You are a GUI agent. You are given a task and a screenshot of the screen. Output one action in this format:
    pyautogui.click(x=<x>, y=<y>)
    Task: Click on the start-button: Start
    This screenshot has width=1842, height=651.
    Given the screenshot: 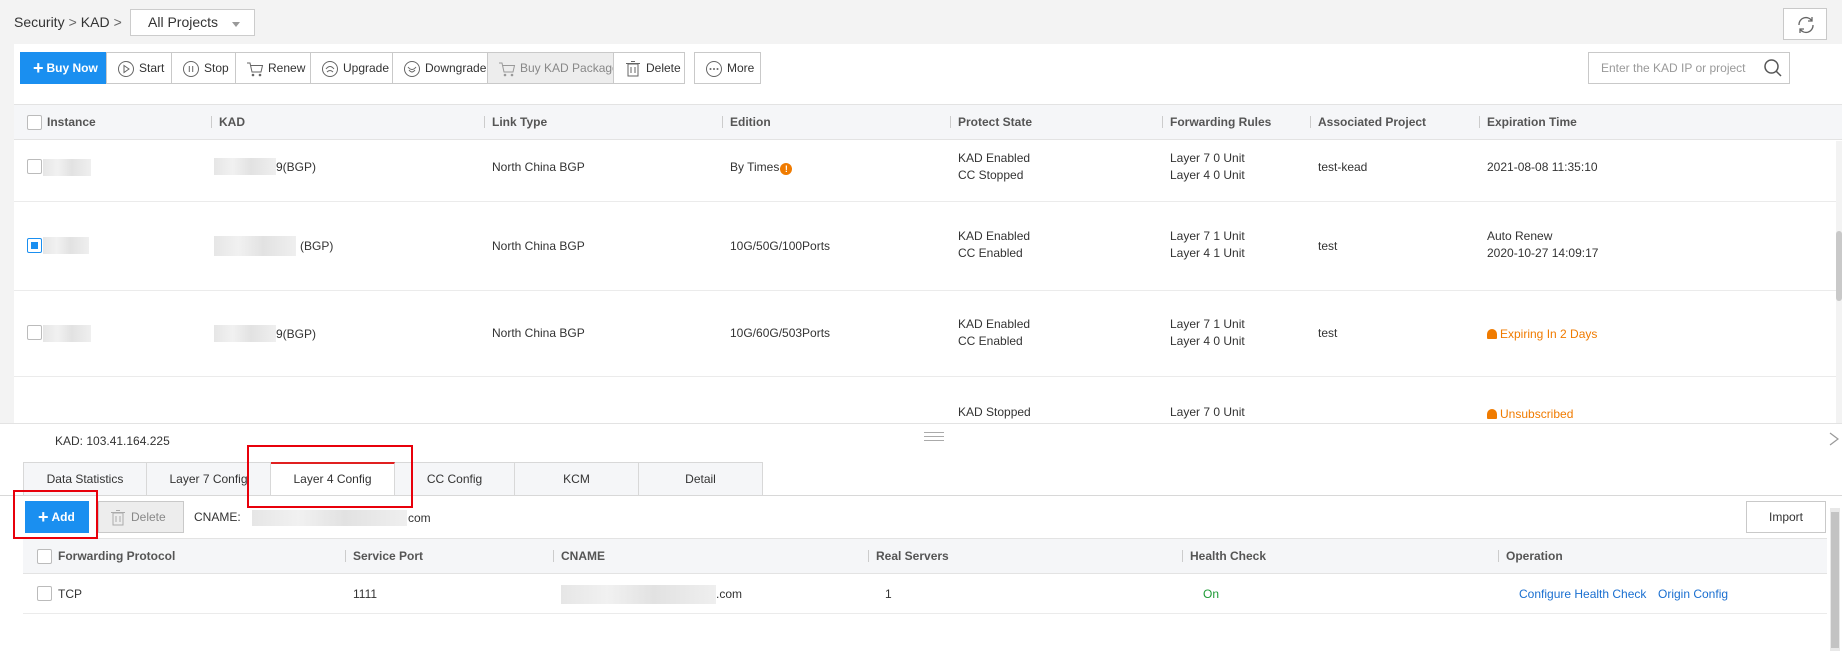 What is the action you would take?
    pyautogui.click(x=138, y=68)
    